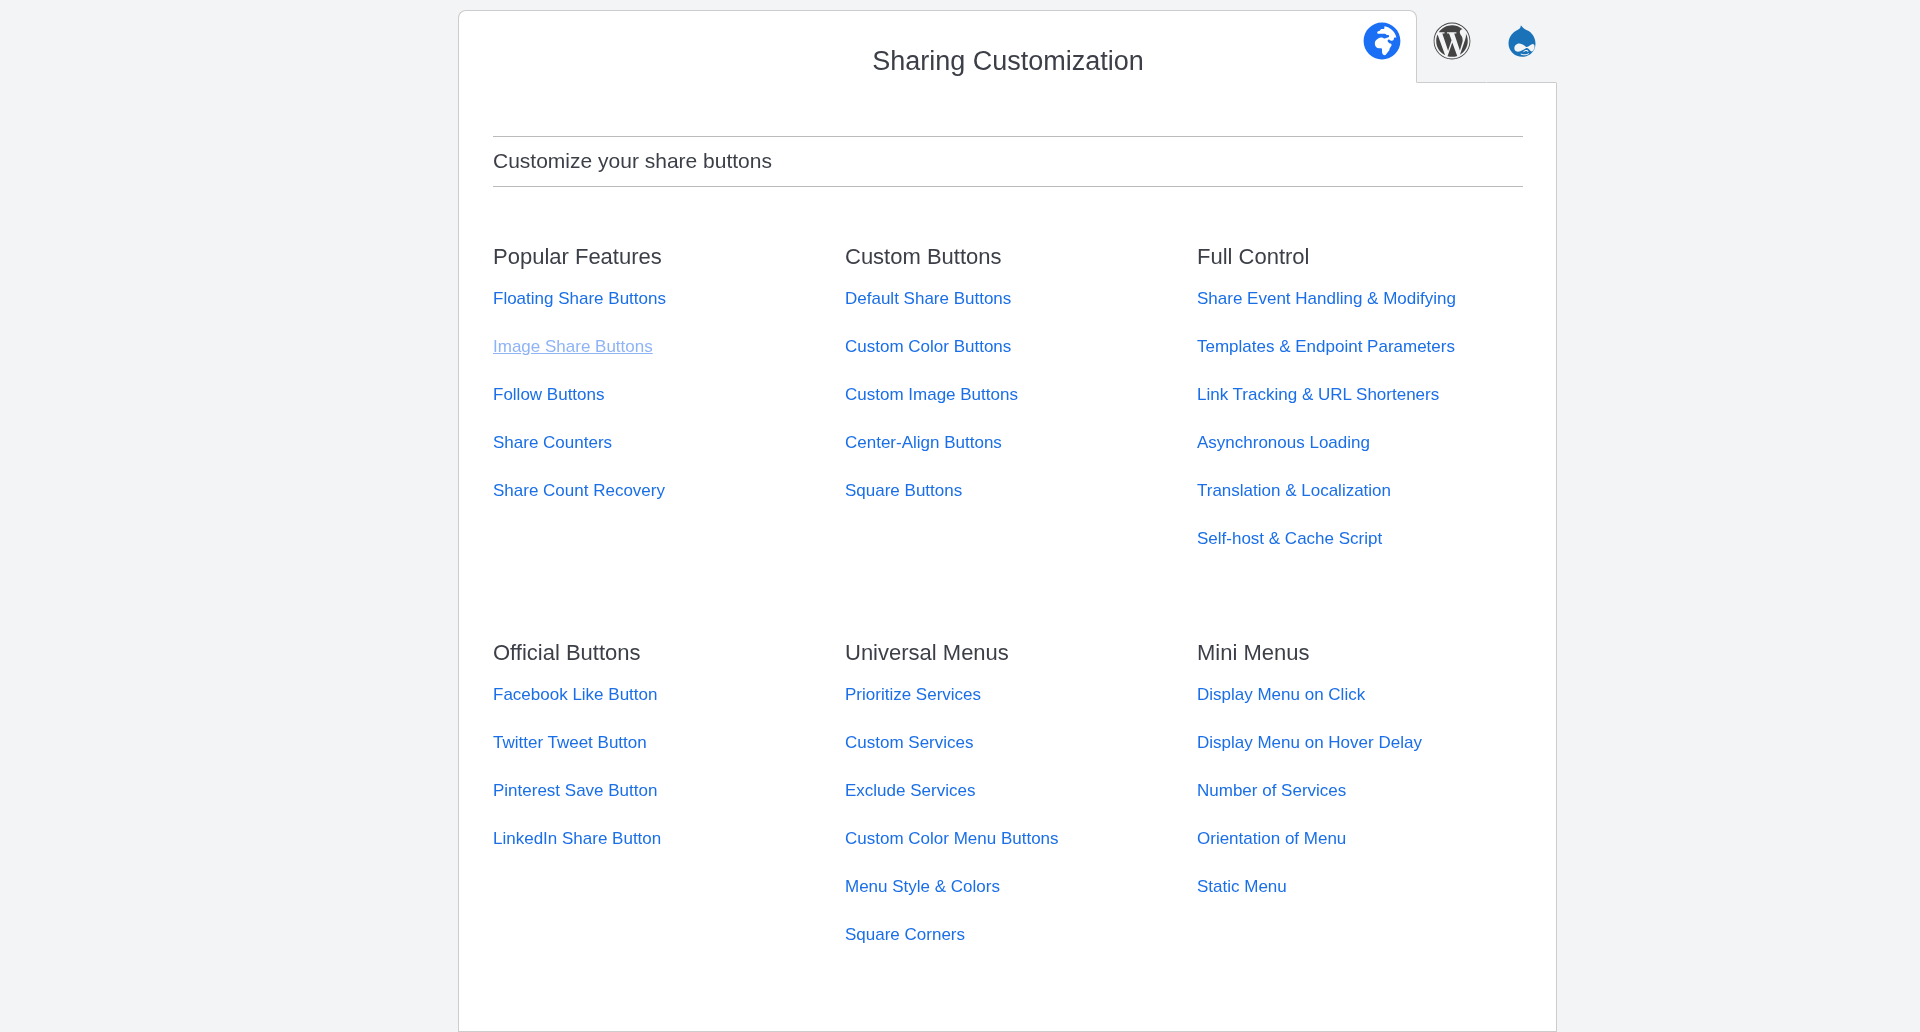 This screenshot has height=1032, width=1920. What do you see at coordinates (1326, 299) in the screenshot?
I see `feature-link: Share Event Handling & Modifying` at bounding box center [1326, 299].